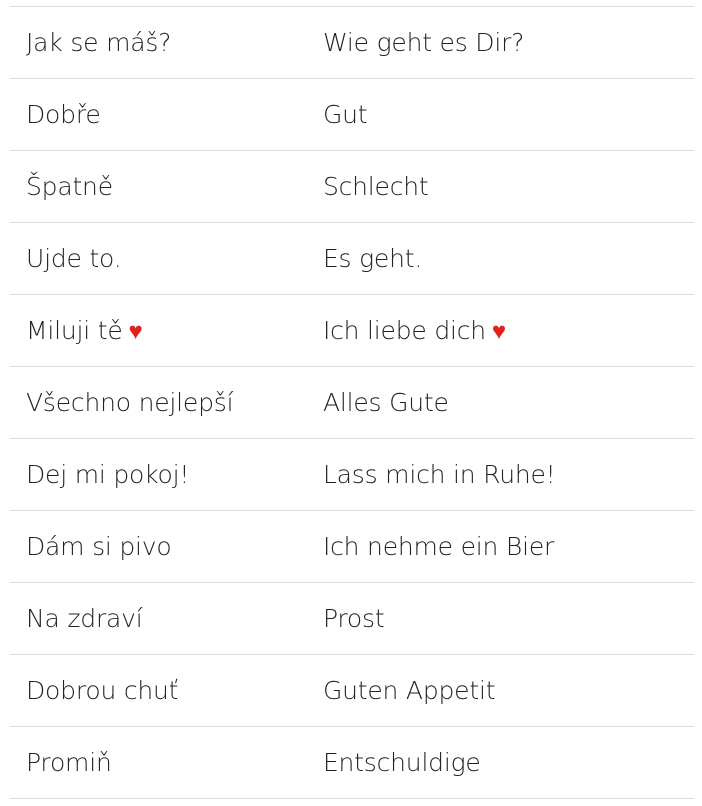  Describe the element at coordinates (372, 258) in the screenshot. I see `german-phrase-text: Es geht.` at that location.